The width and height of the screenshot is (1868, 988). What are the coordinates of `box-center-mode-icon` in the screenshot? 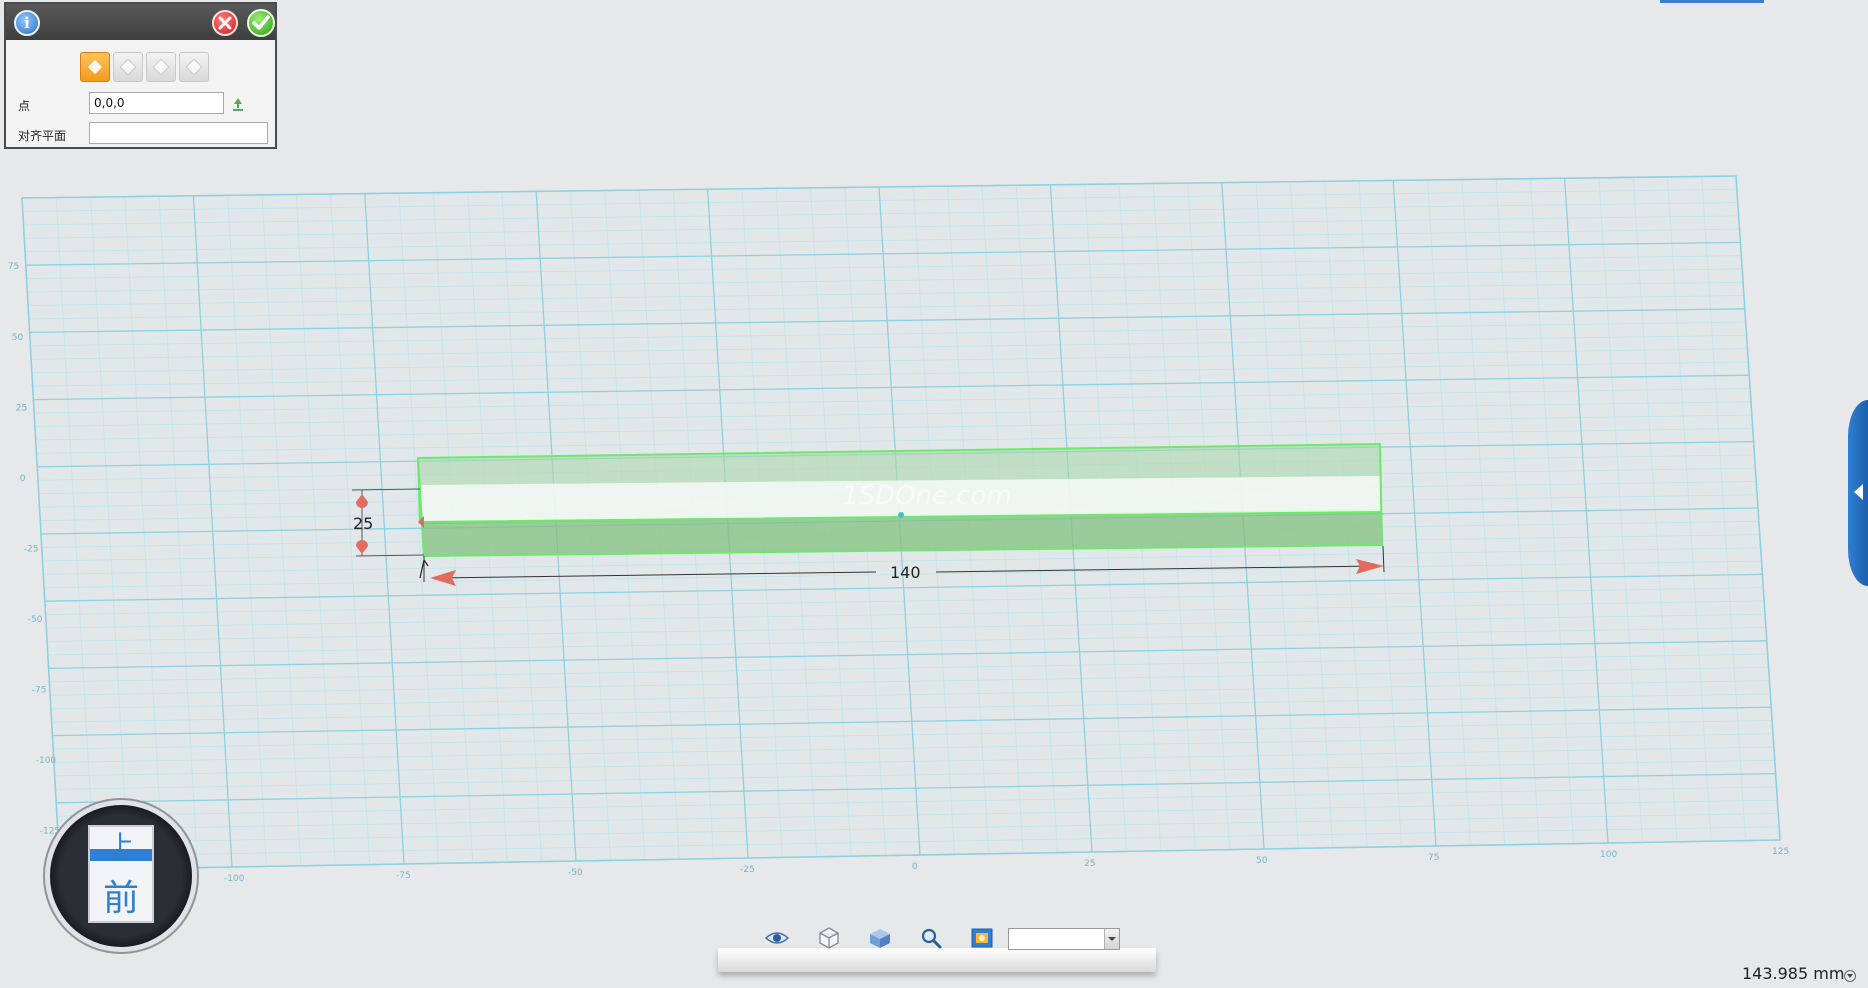 It's located at (161, 67).